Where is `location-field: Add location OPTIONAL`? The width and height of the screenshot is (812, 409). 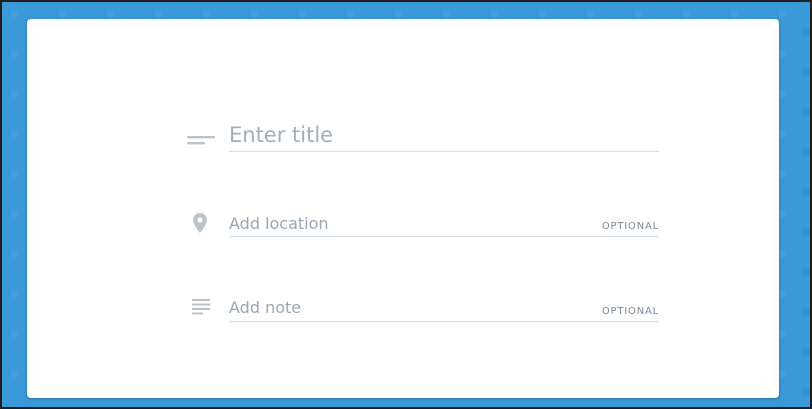
location-field: Add location OPTIONAL is located at coordinates (403, 226).